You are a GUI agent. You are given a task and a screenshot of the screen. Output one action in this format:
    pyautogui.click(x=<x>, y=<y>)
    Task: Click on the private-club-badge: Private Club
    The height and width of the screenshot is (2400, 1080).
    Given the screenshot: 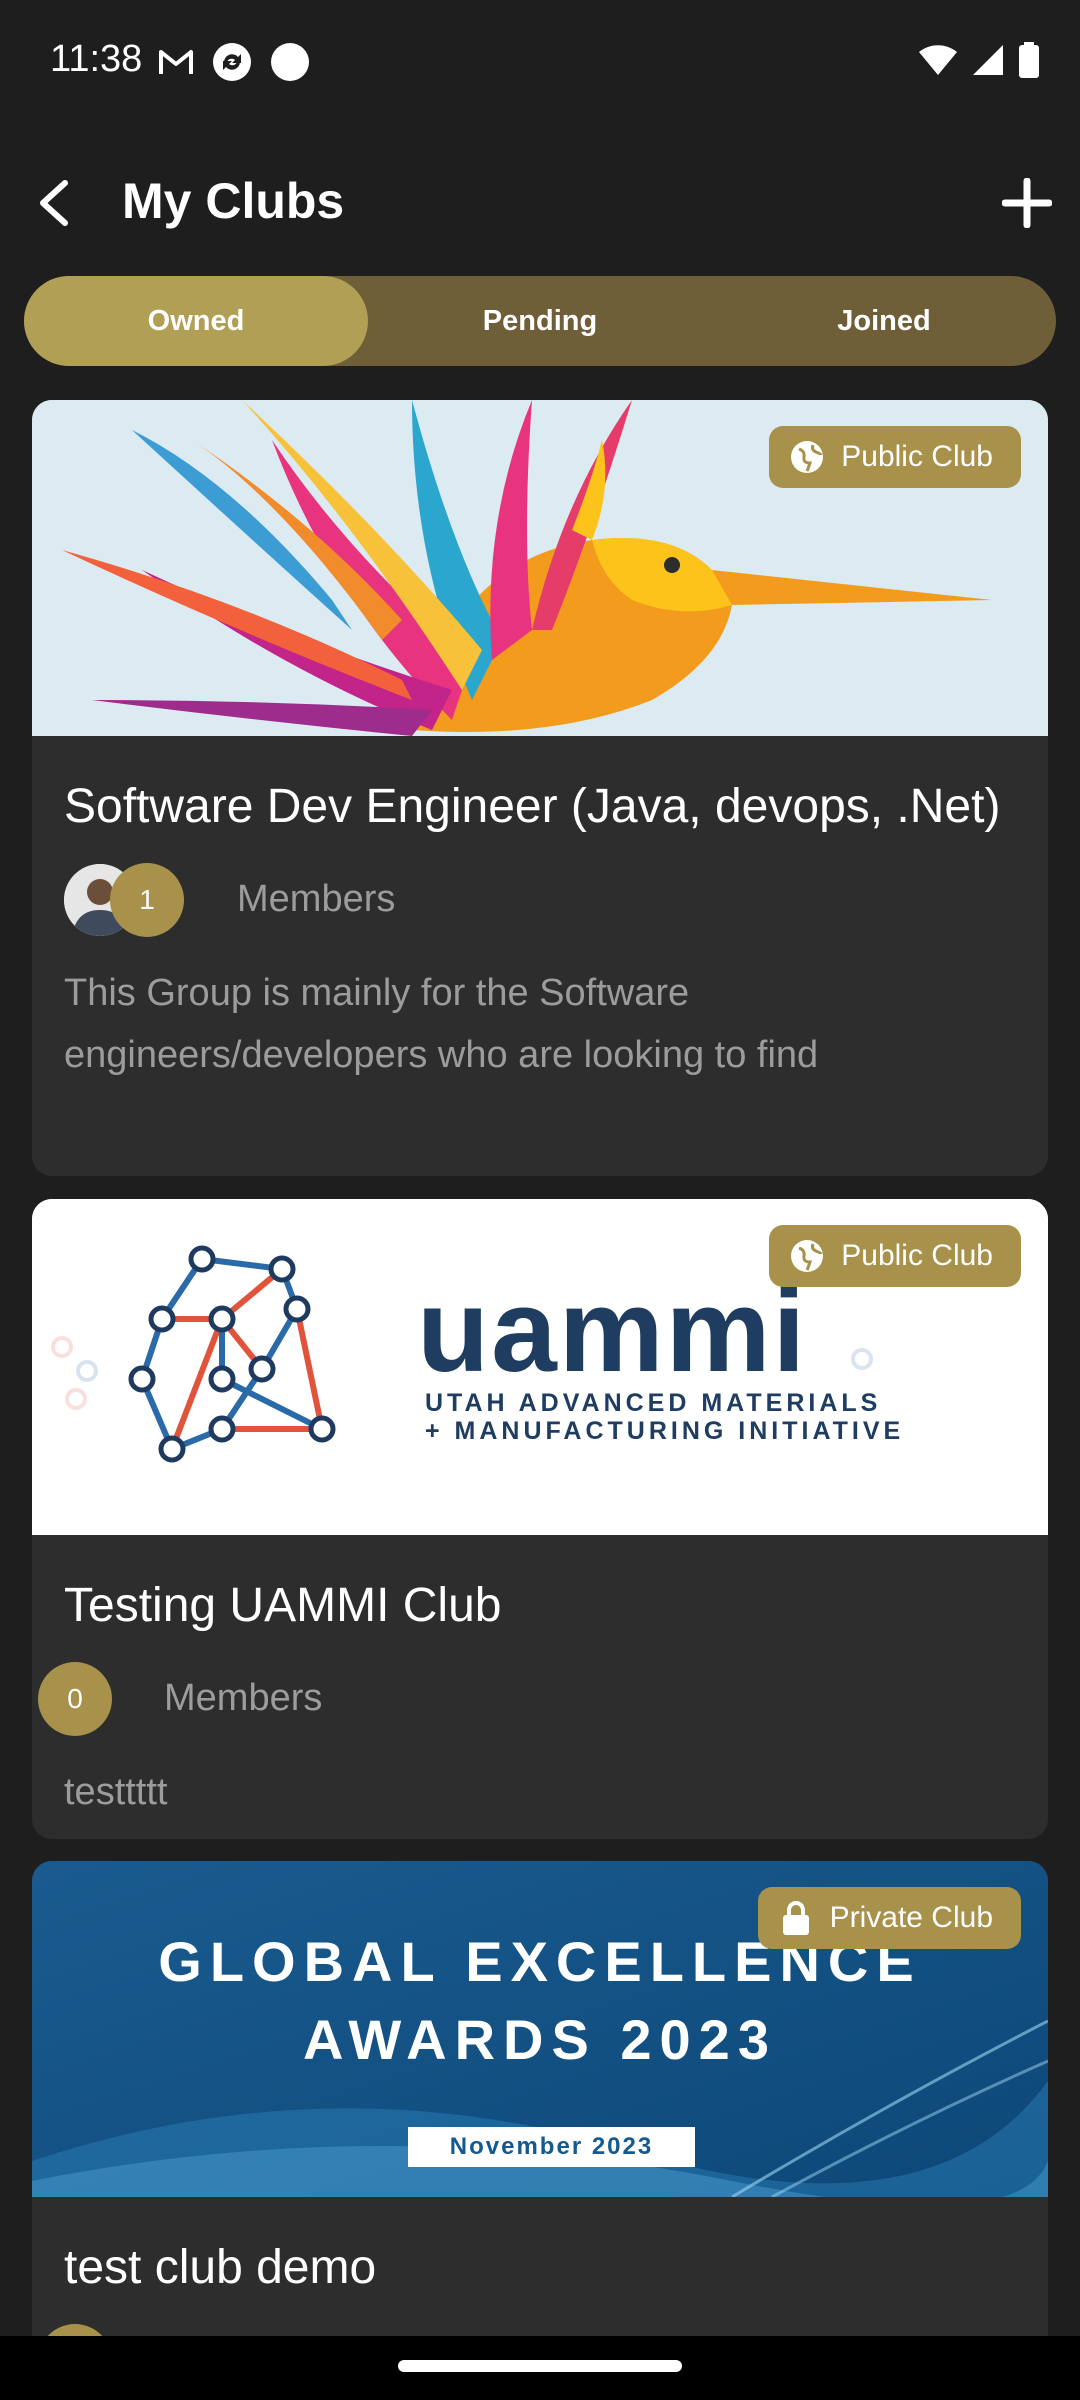 What is the action you would take?
    pyautogui.click(x=889, y=1918)
    